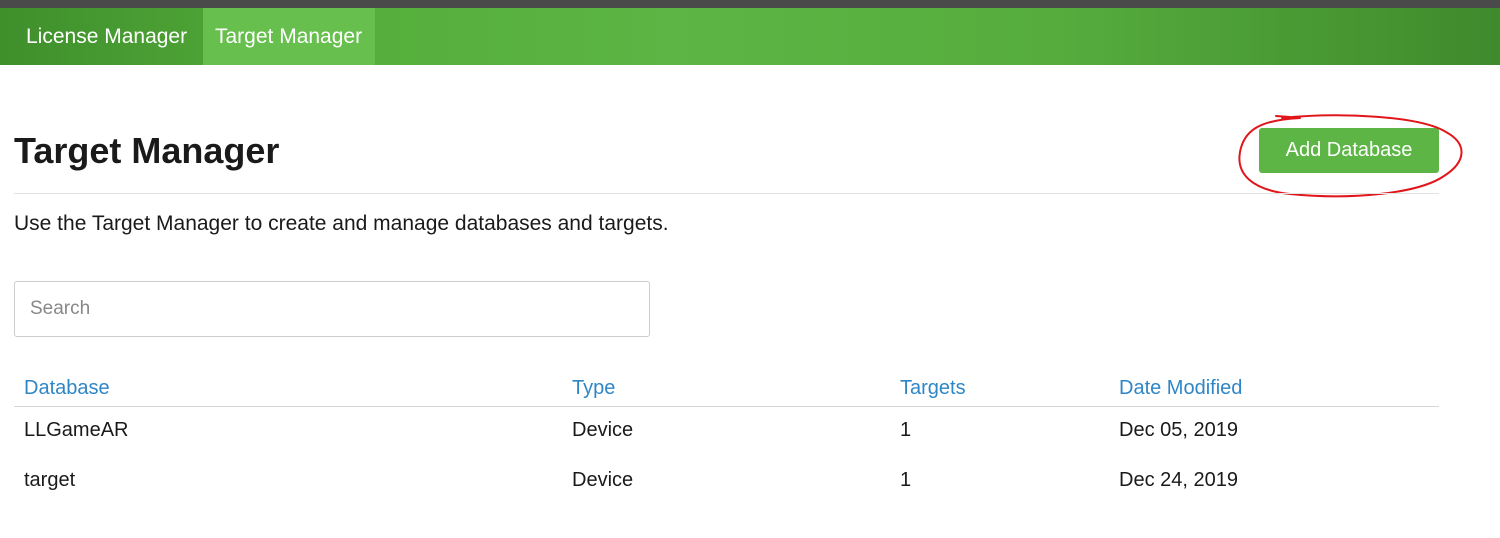 The image size is (1500, 538). I want to click on add-database-button: Add Database, so click(1349, 150).